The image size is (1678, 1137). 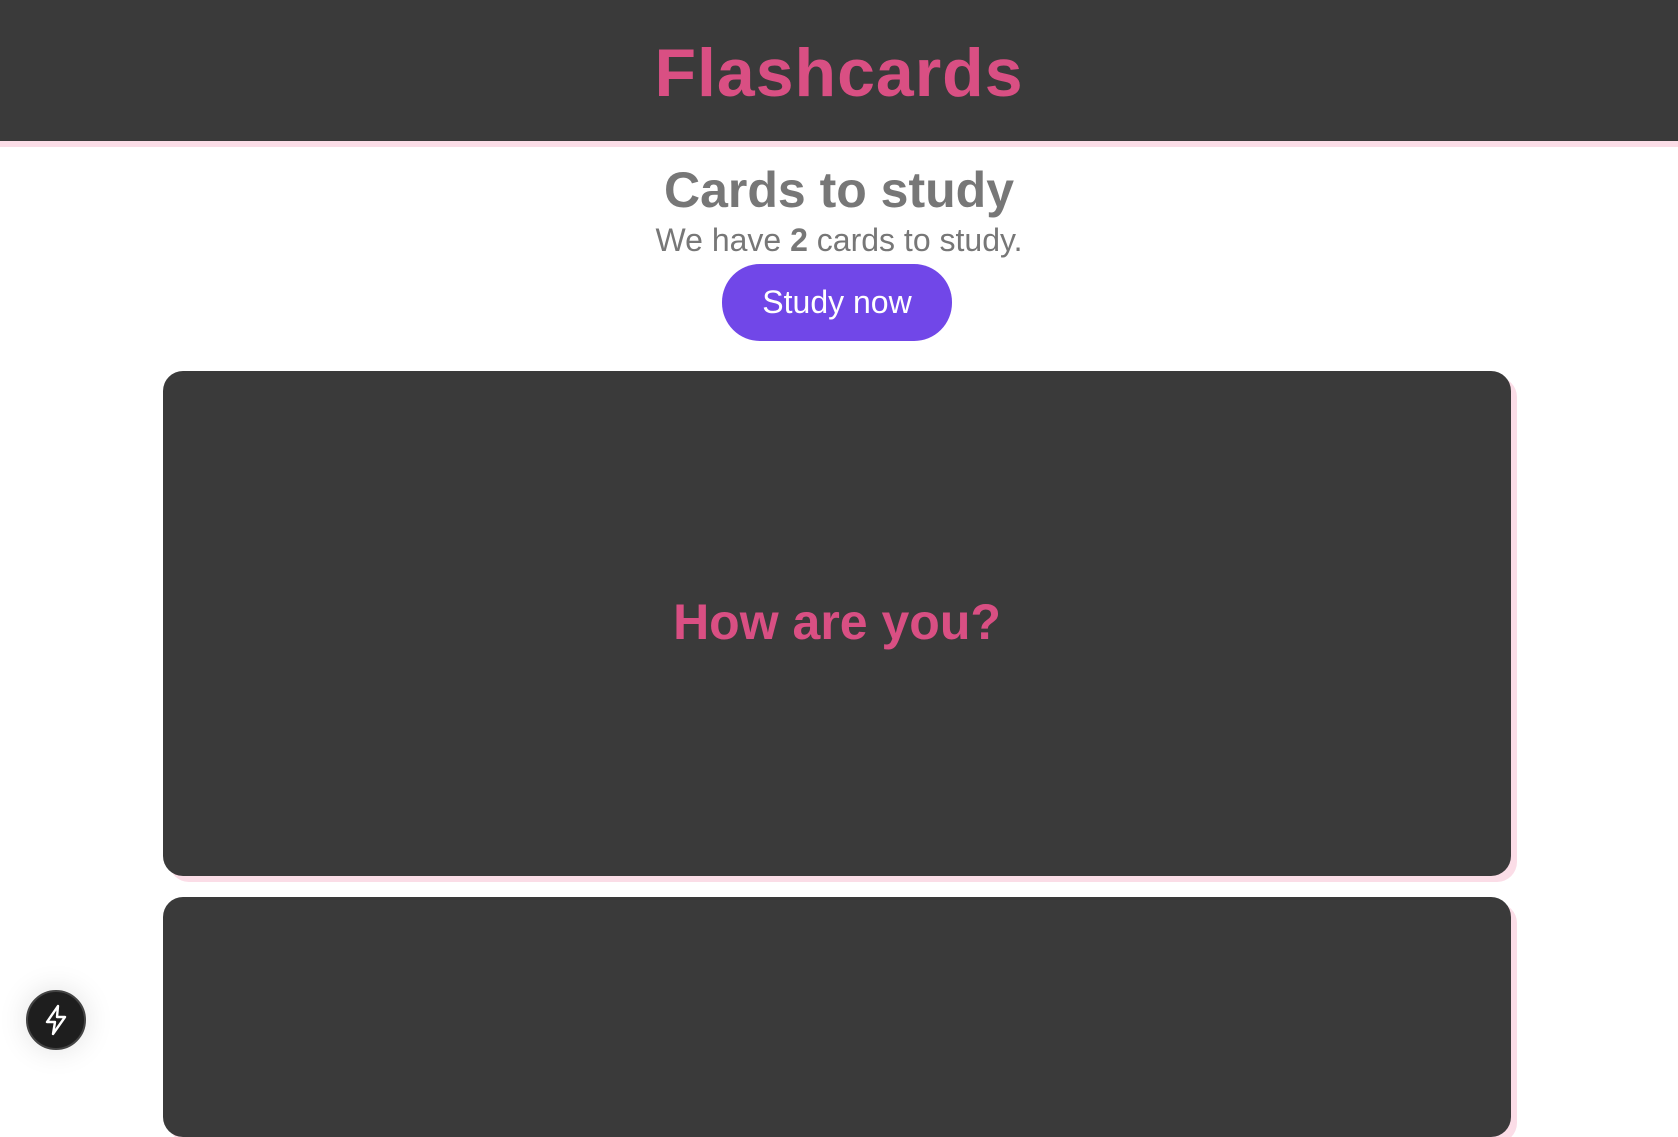 What do you see at coordinates (915, 240) in the screenshot?
I see `summary-suffix: cards to study.` at bounding box center [915, 240].